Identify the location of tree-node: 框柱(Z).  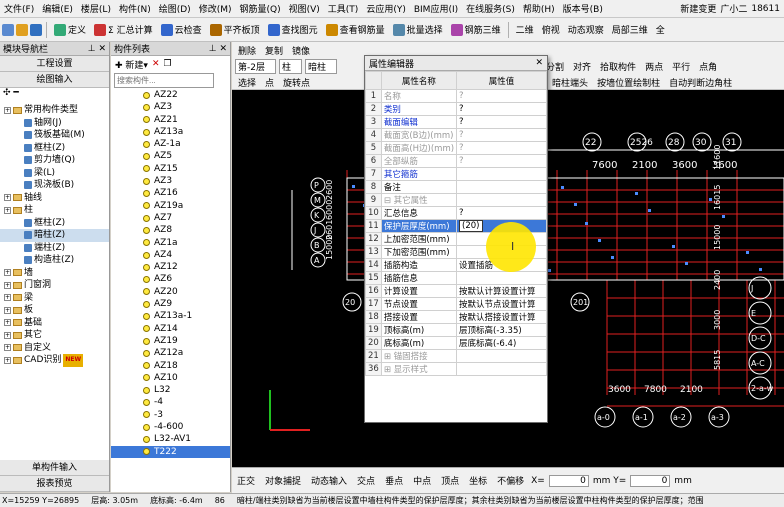
(54, 223).